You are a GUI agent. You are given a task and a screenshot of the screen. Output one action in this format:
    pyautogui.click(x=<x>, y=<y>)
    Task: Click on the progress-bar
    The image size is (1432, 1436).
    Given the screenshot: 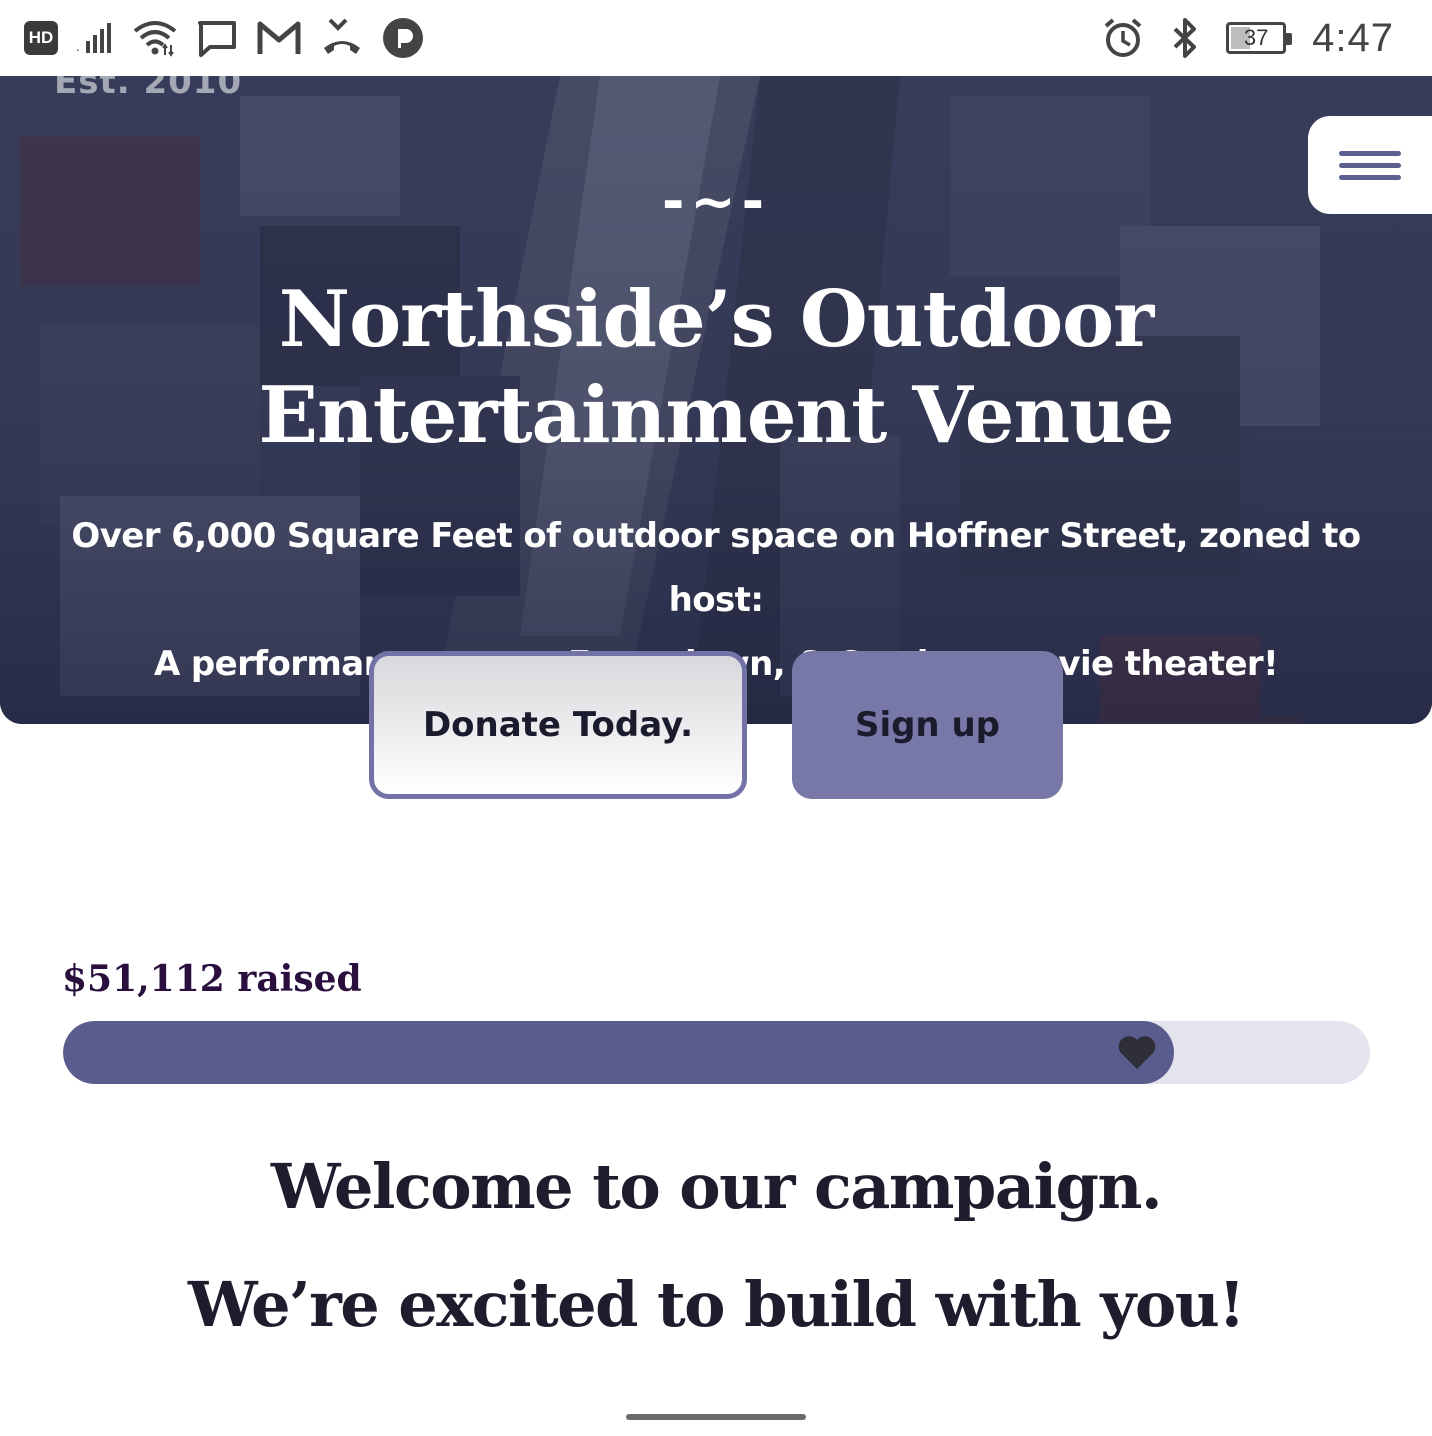 What is the action you would take?
    pyautogui.click(x=716, y=1052)
    